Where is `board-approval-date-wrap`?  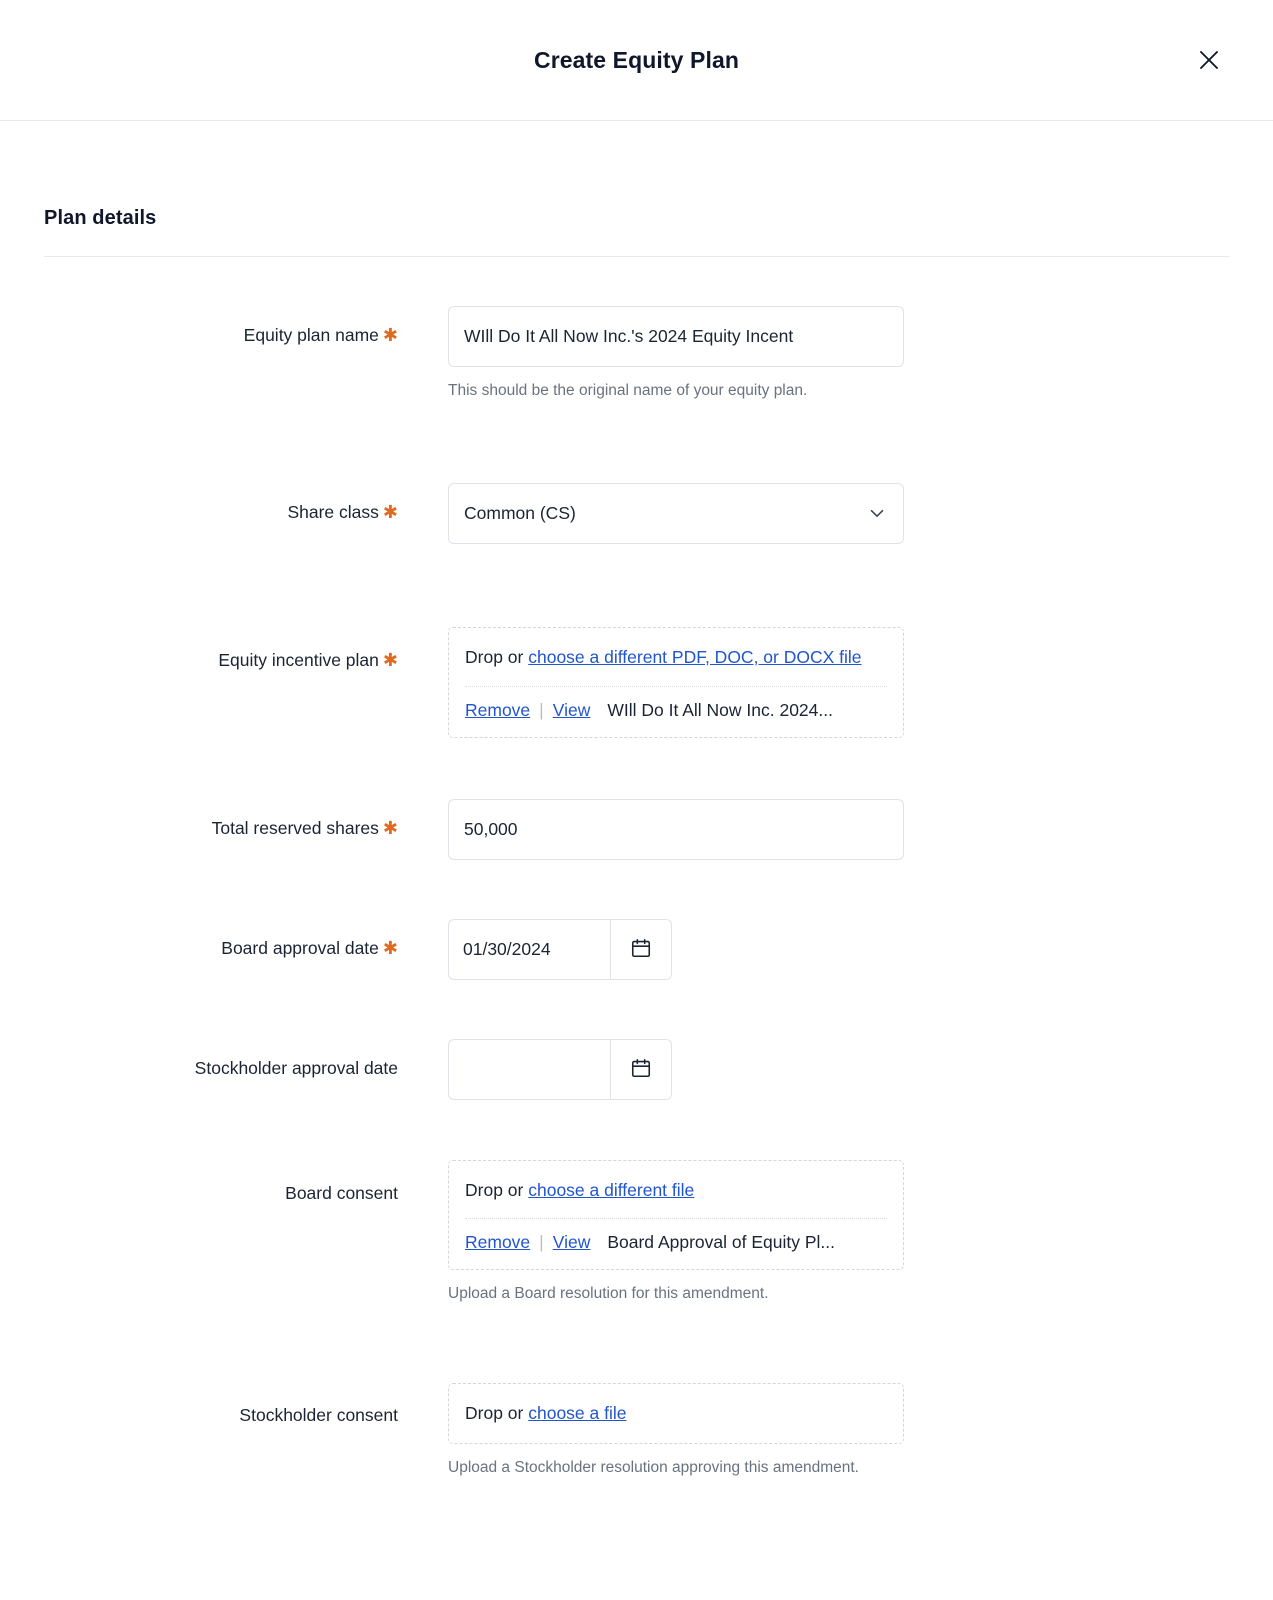
board-approval-date-wrap is located at coordinates (560, 949).